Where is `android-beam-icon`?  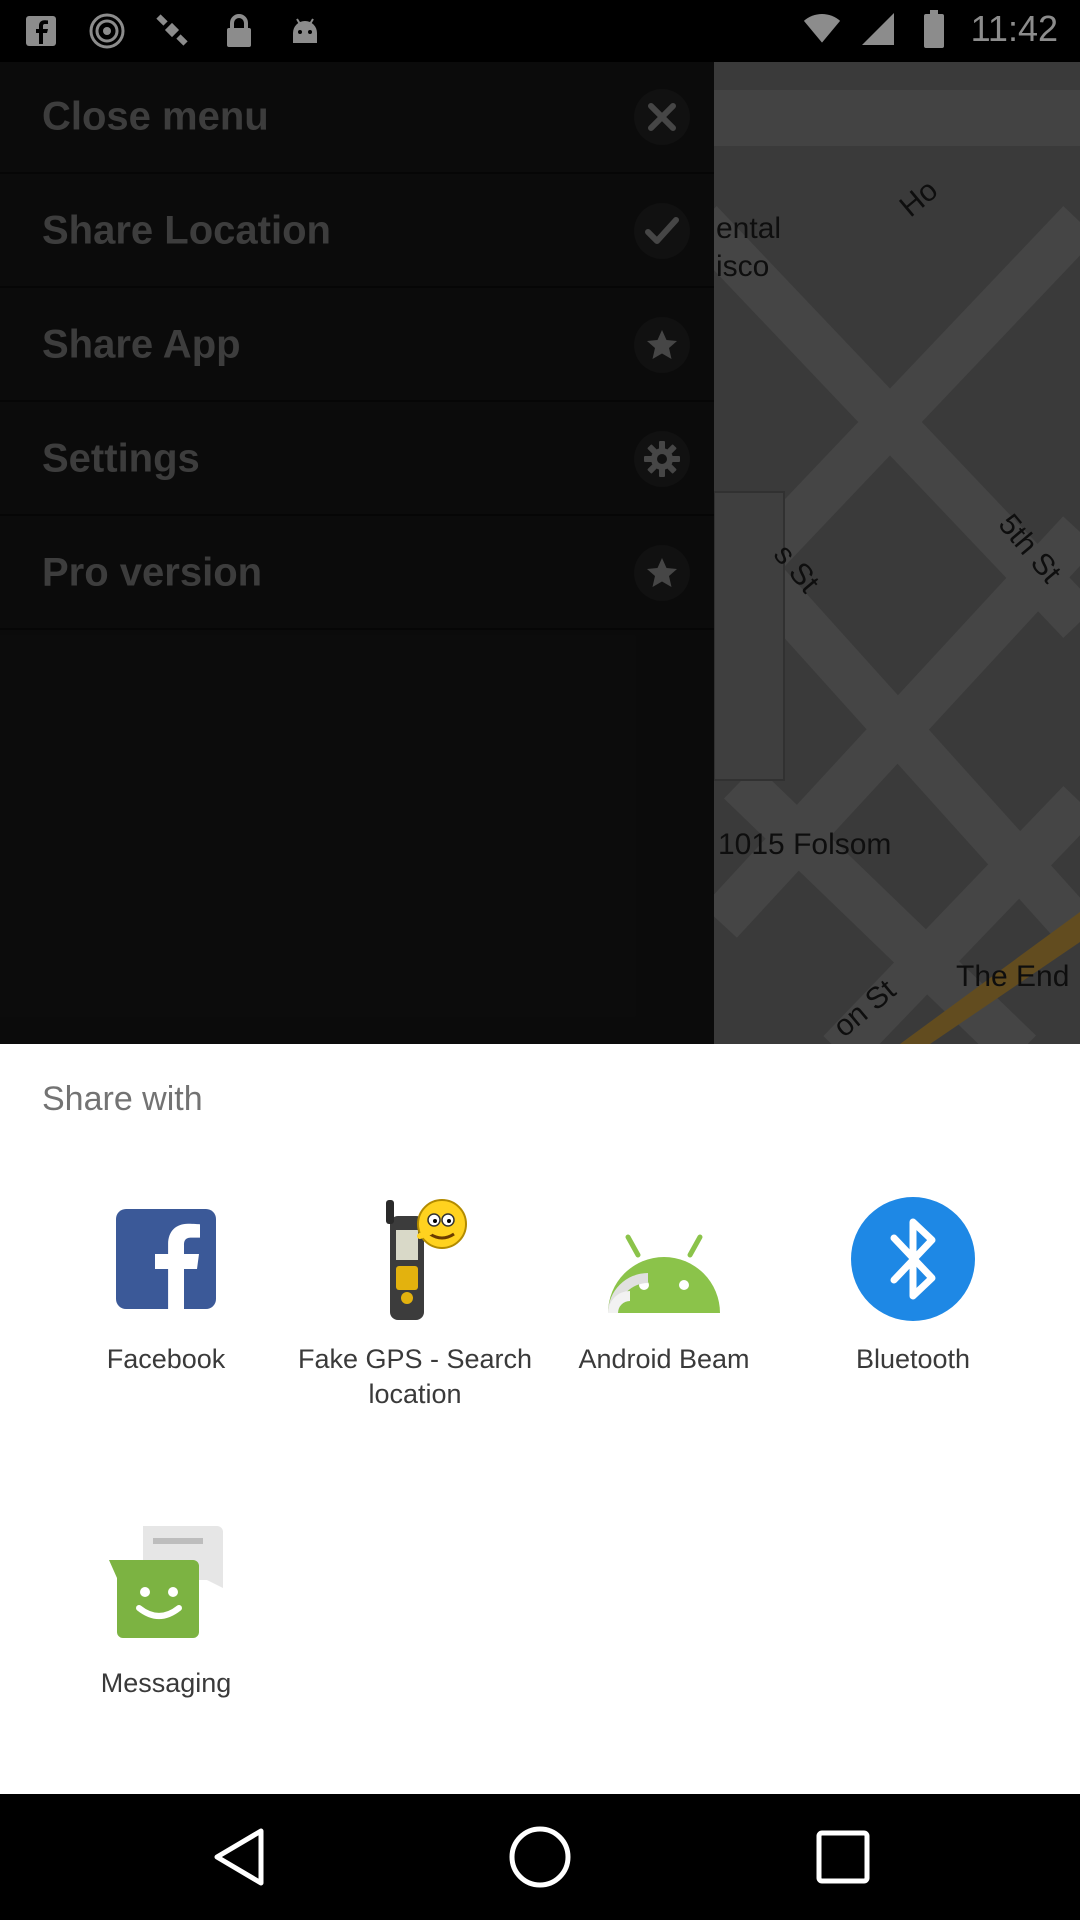
android-beam-icon is located at coordinates (664, 1259).